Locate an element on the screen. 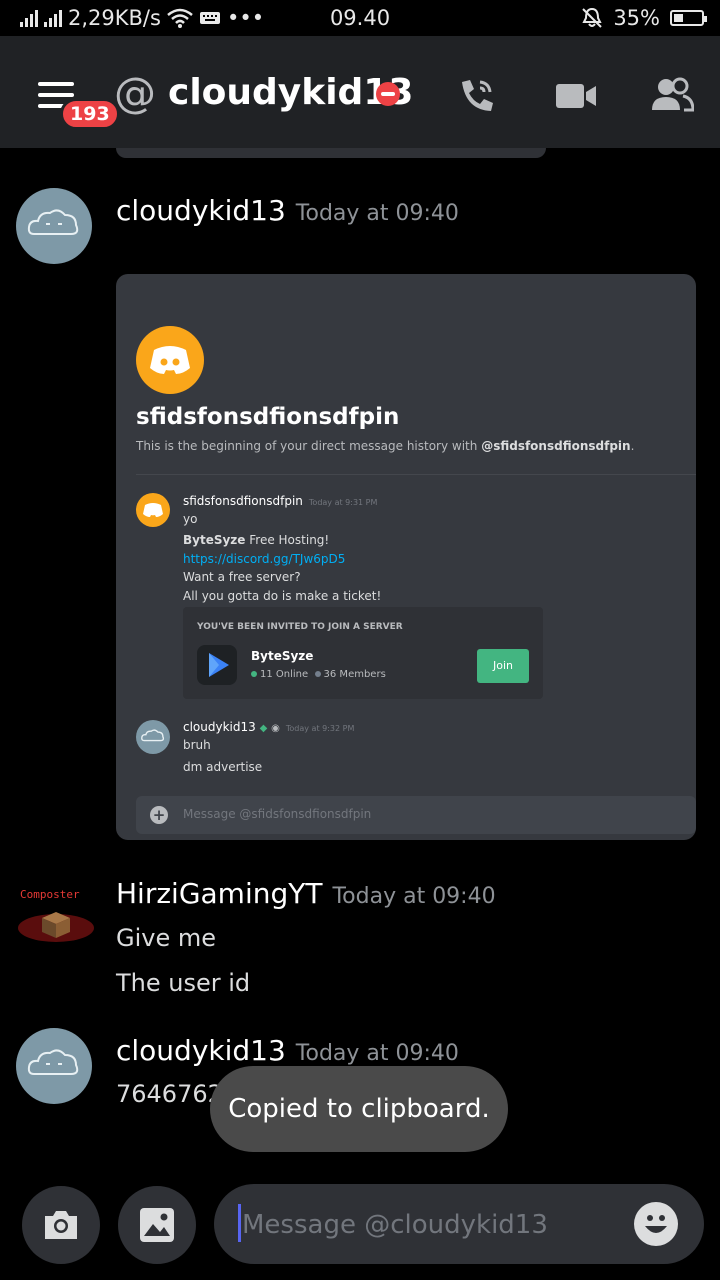  join-button: Join is located at coordinates (503, 666).